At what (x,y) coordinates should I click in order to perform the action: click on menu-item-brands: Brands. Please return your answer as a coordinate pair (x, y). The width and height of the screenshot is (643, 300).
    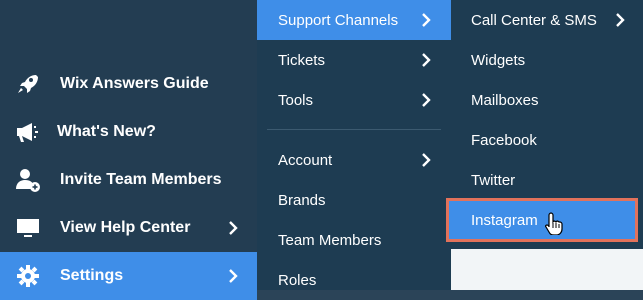
    Looking at the image, I should click on (354, 200).